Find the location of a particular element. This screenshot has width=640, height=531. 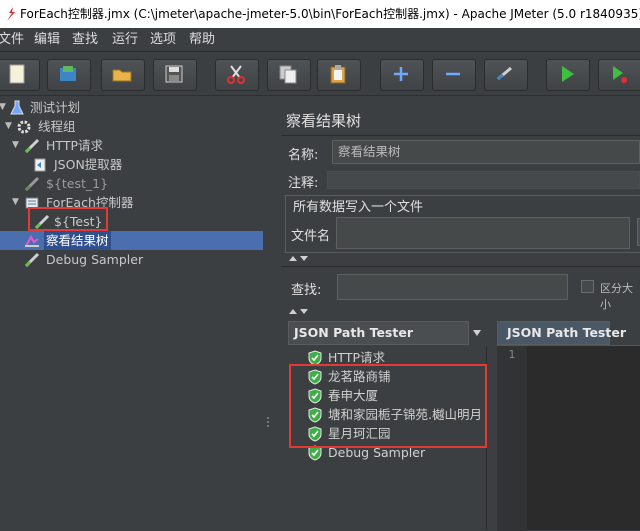

drag-handle-icon is located at coordinates (268, 423).